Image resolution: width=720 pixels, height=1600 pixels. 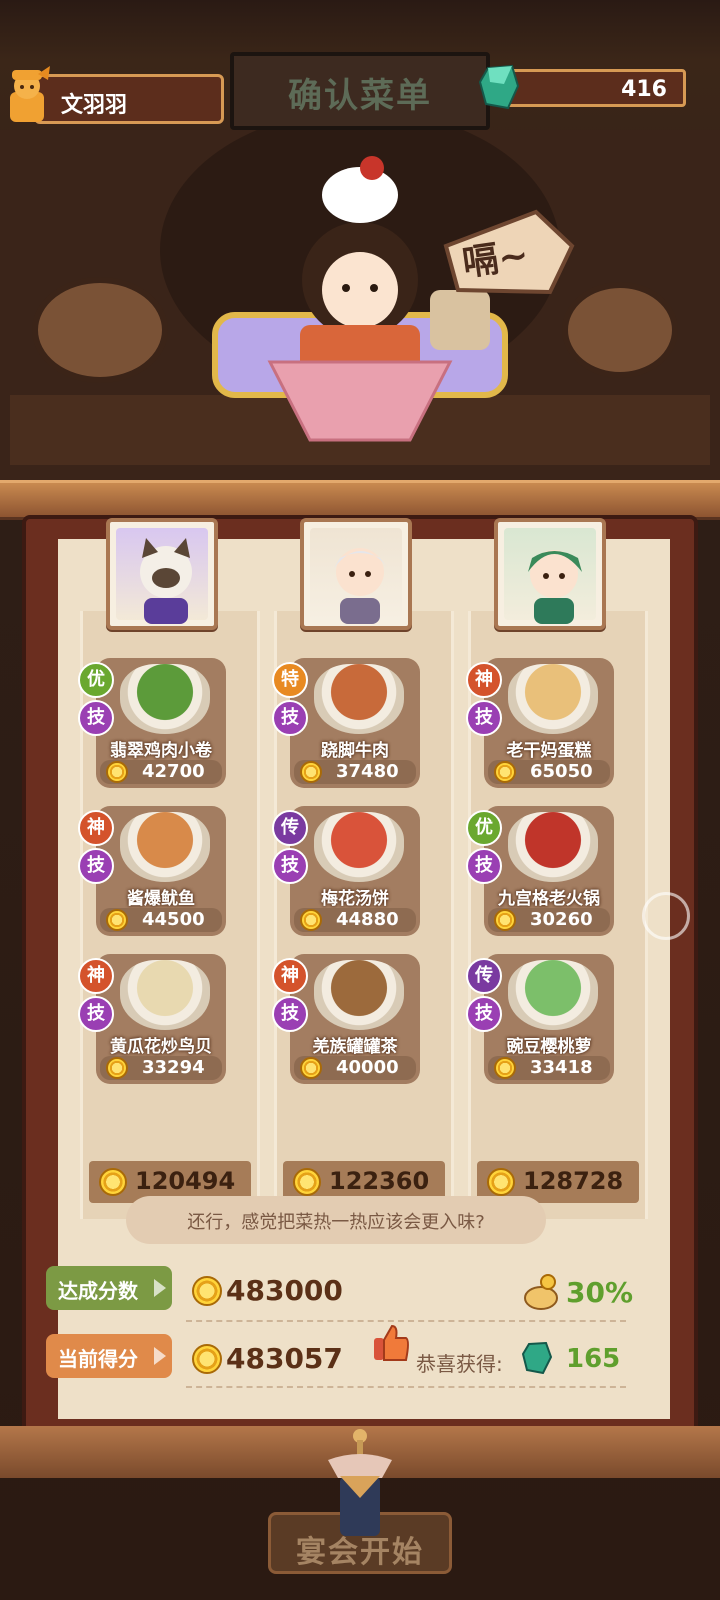 I want to click on guest-portrait-scholar, so click(x=550, y=574).